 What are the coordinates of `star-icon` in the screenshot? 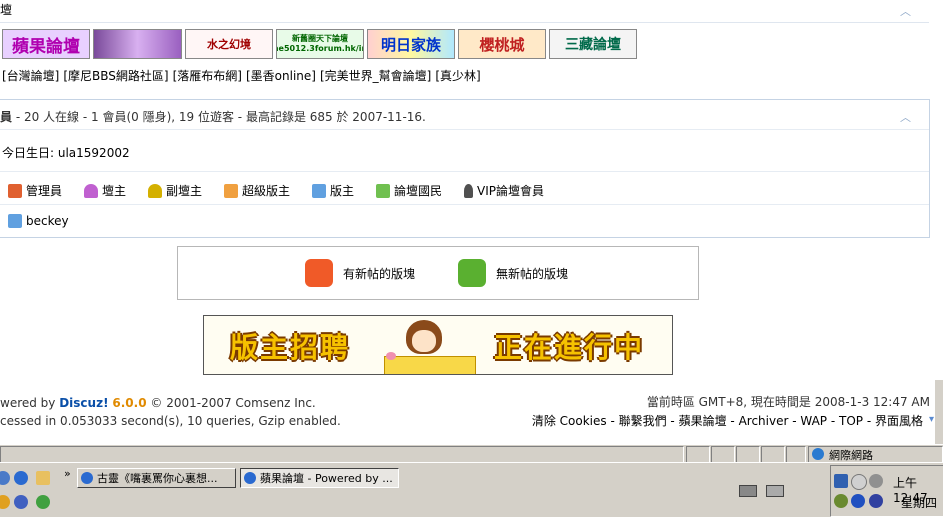 It's located at (859, 482).